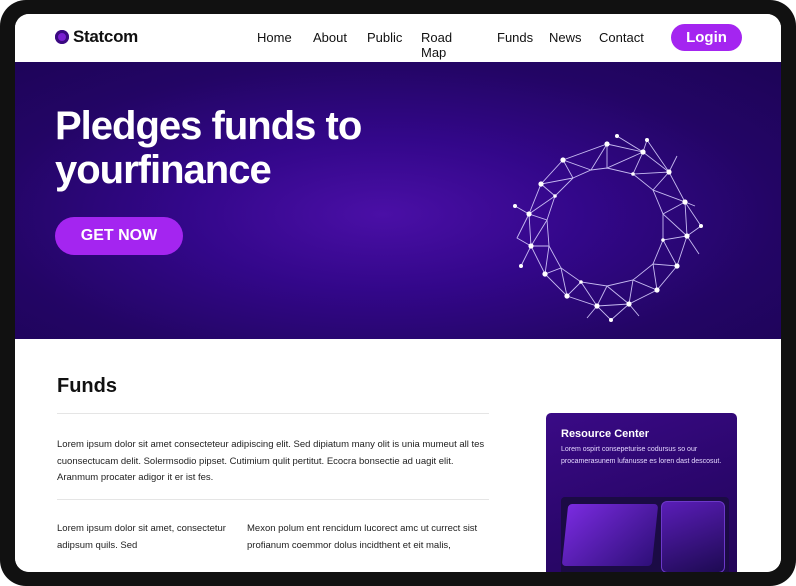  What do you see at coordinates (436, 45) in the screenshot?
I see `nav-road-map: Road Map` at bounding box center [436, 45].